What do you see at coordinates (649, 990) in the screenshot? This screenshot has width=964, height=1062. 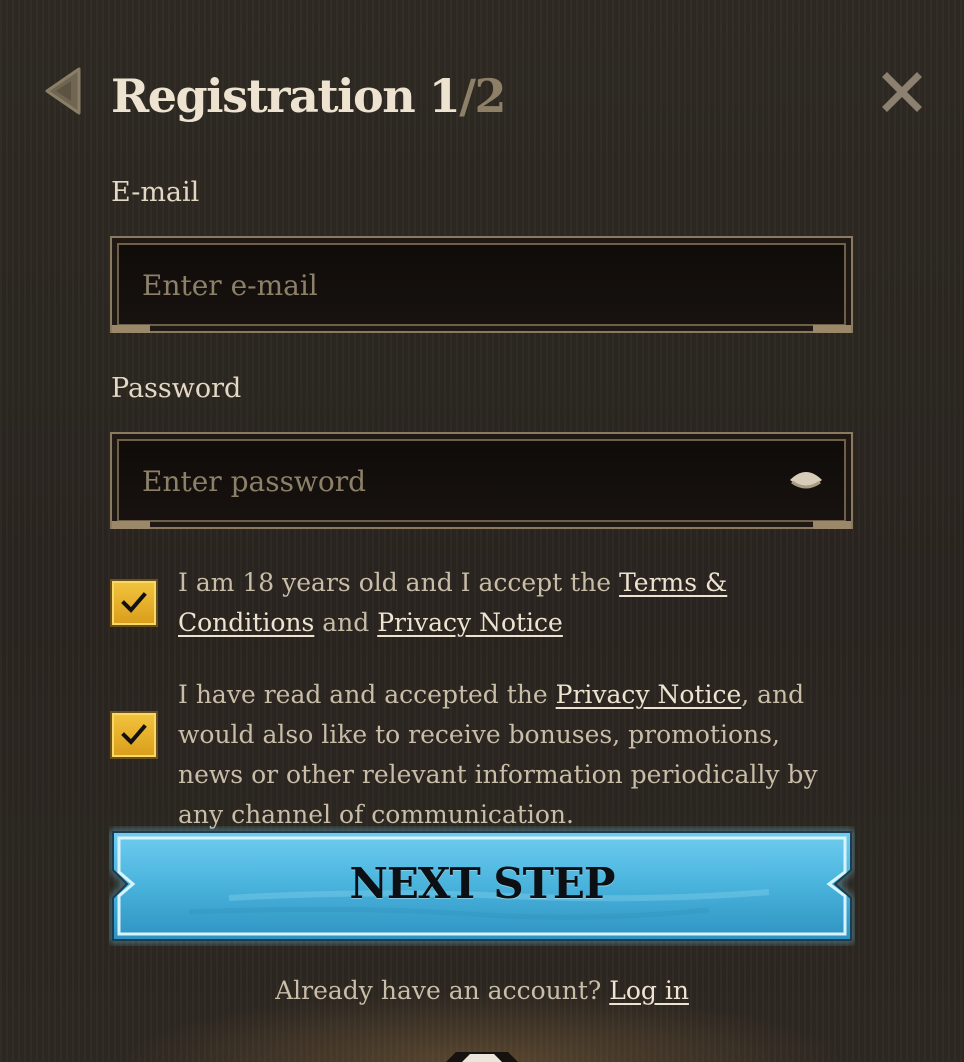 I see `login-link: Log in` at bounding box center [649, 990].